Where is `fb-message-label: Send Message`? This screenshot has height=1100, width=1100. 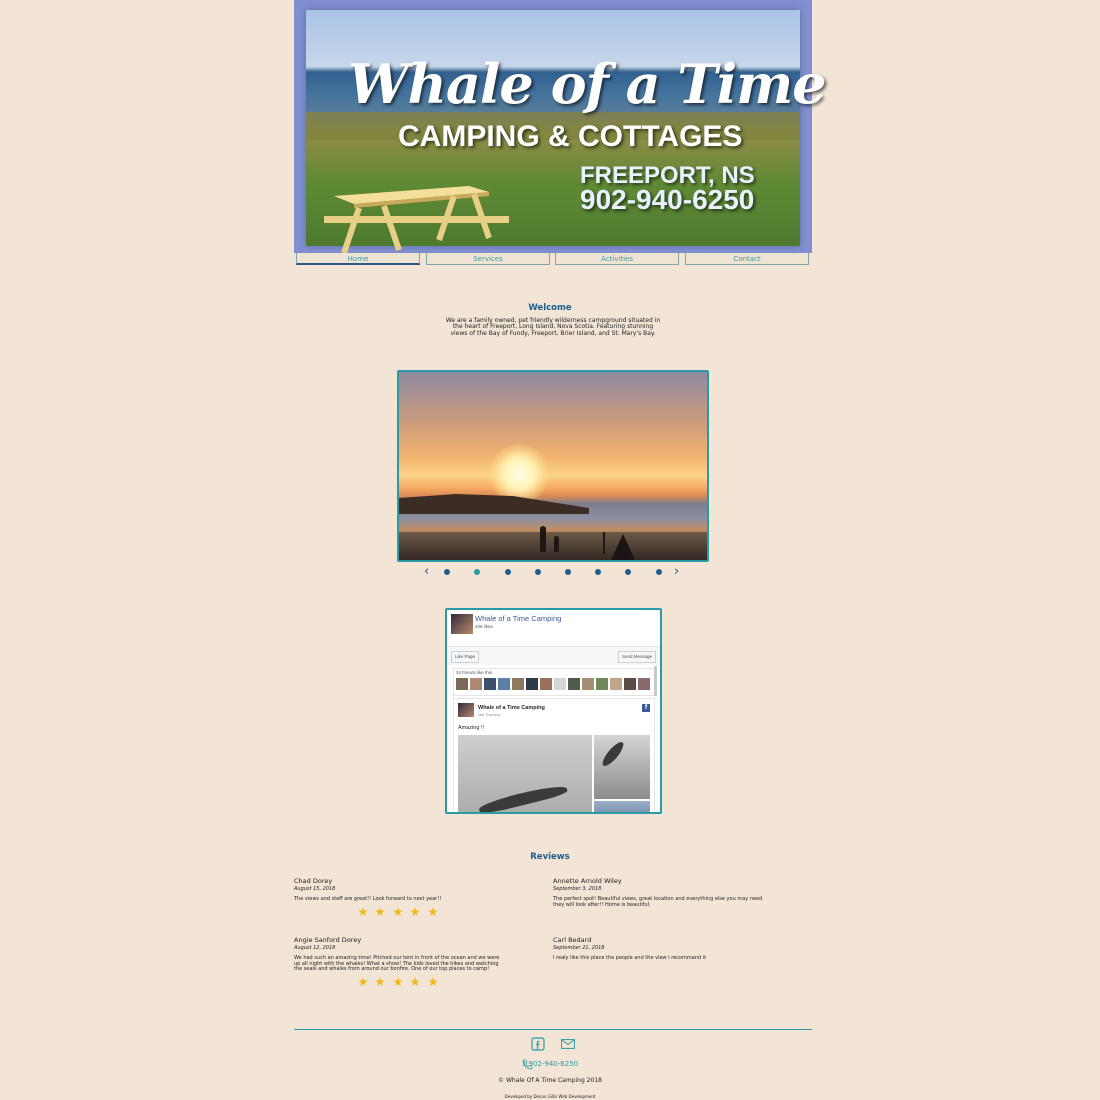
fb-message-label: Send Message is located at coordinates (636, 656).